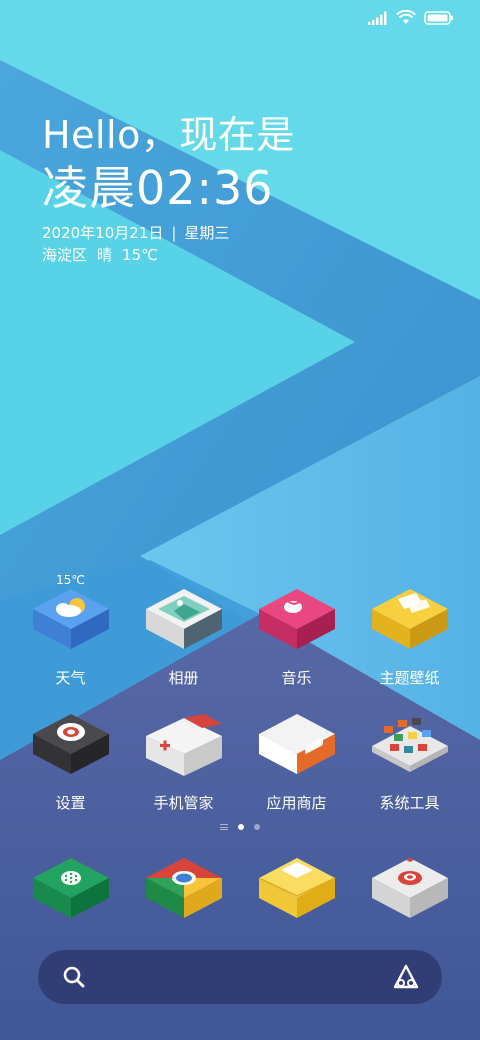 The width and height of the screenshot is (480, 1040). I want to click on dock-messages, so click(296, 891).